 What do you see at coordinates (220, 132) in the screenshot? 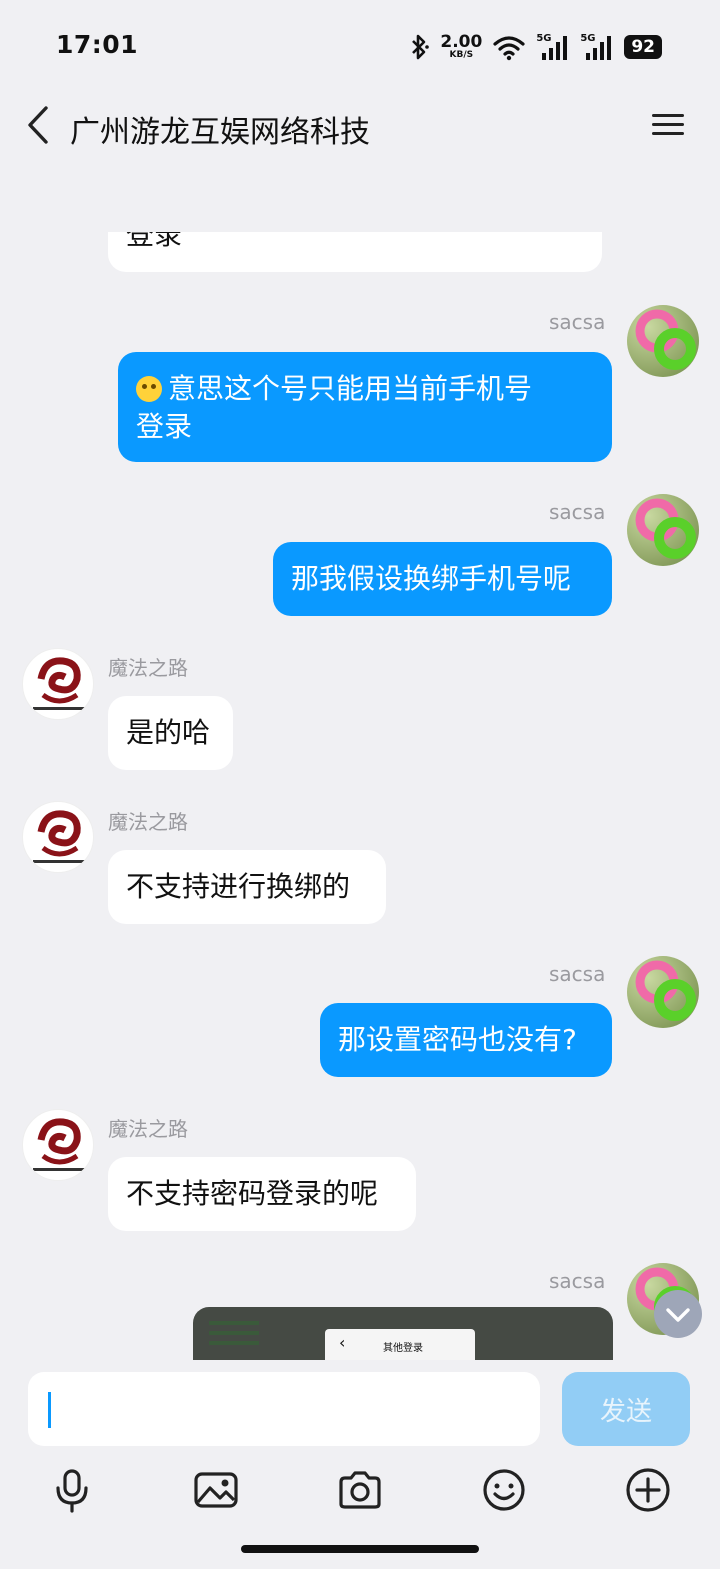
I see `chat-title: 广州游龙互娱网络科技` at bounding box center [220, 132].